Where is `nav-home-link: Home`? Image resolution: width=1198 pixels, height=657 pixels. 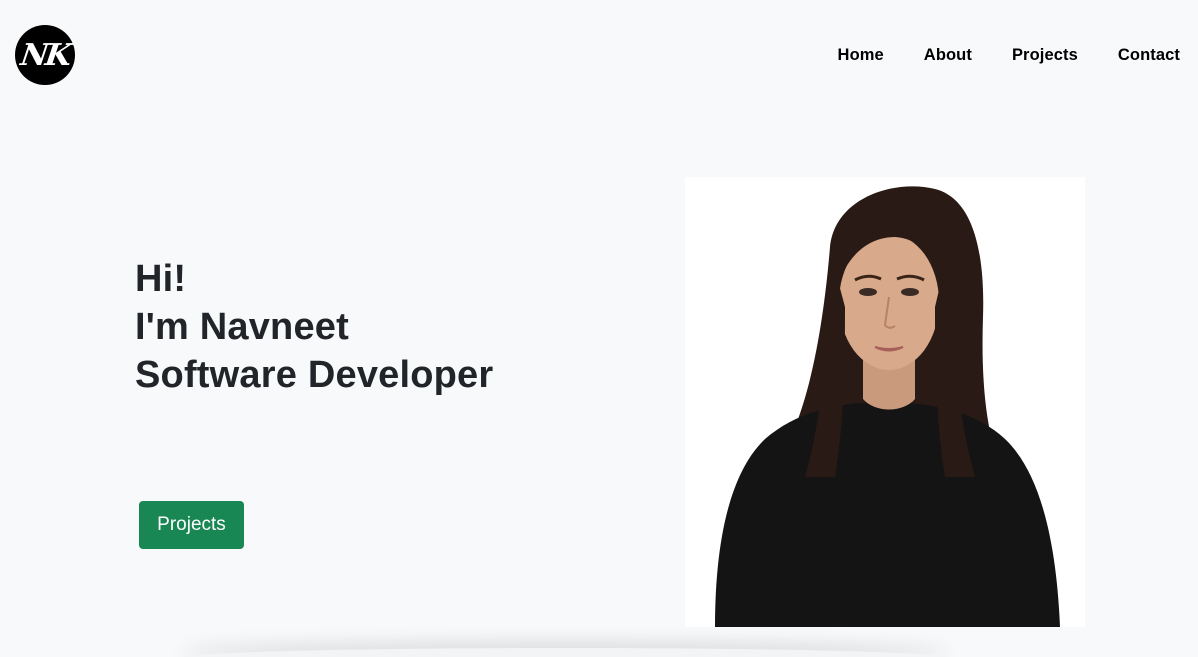
nav-home-link: Home is located at coordinates (861, 55).